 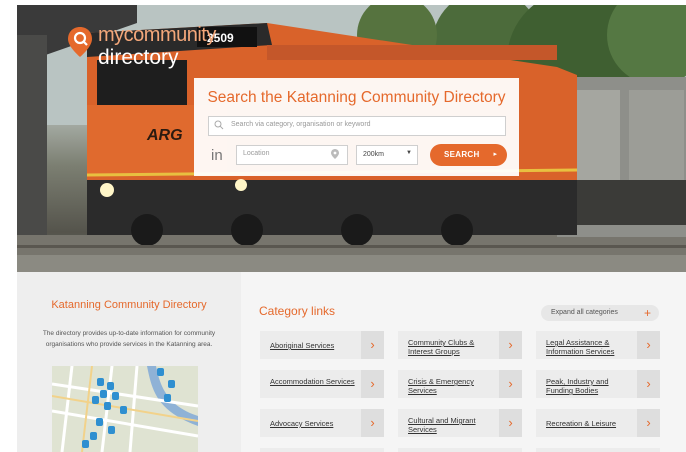 What do you see at coordinates (164, 135) in the screenshot?
I see `locomotive-brand: ARG` at bounding box center [164, 135].